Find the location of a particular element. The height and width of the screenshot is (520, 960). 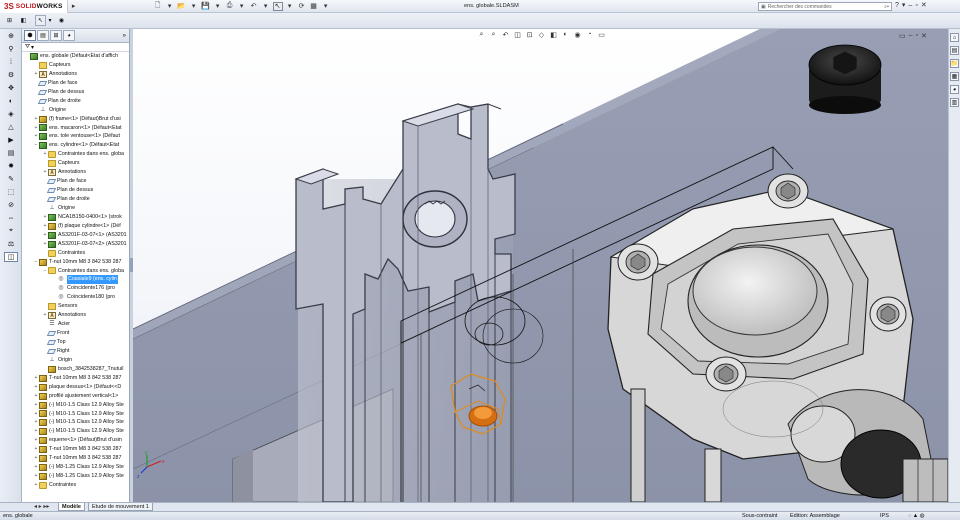

open-folder-icon: 📂 is located at coordinates (182, 6).